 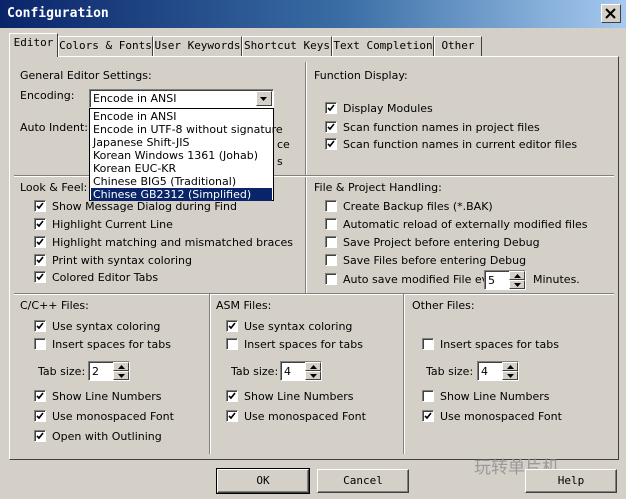 What do you see at coordinates (181, 155) in the screenshot?
I see `encoding-option: Korean Windows 1361 (Johab)` at bounding box center [181, 155].